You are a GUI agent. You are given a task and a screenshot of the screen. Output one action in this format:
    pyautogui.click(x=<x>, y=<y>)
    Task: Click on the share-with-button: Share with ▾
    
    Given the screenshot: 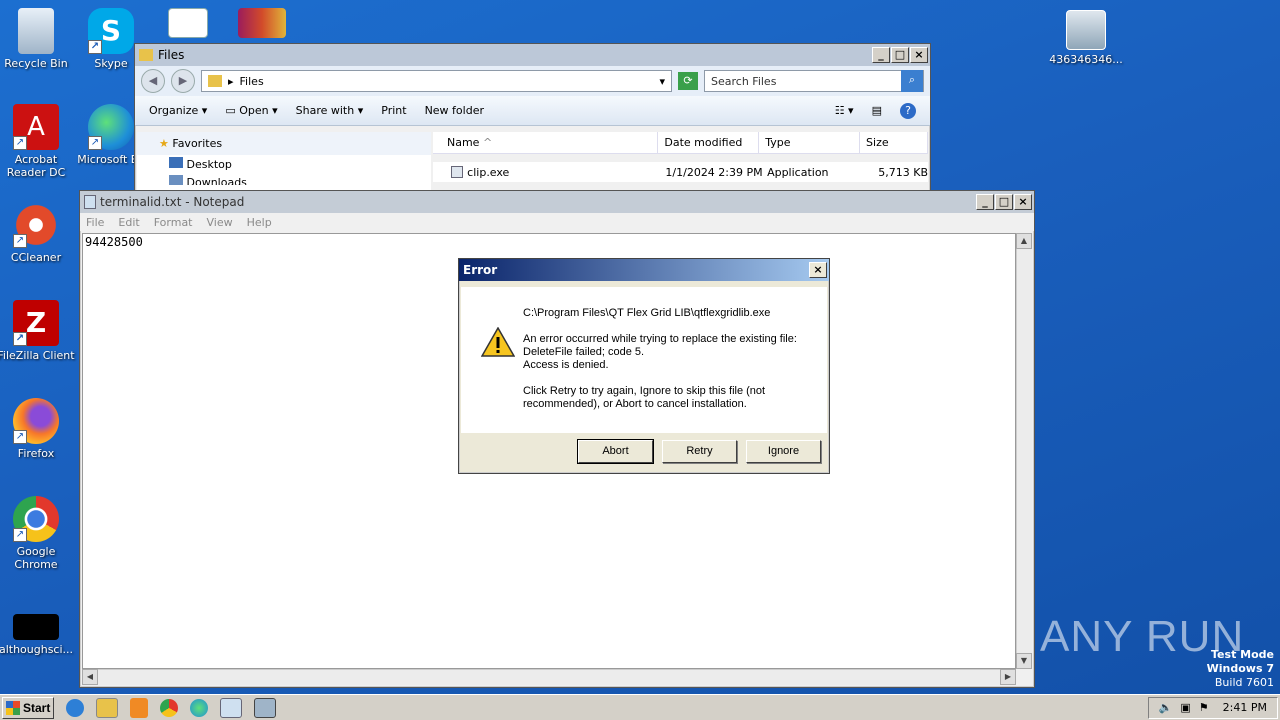 What is the action you would take?
    pyautogui.click(x=330, y=110)
    